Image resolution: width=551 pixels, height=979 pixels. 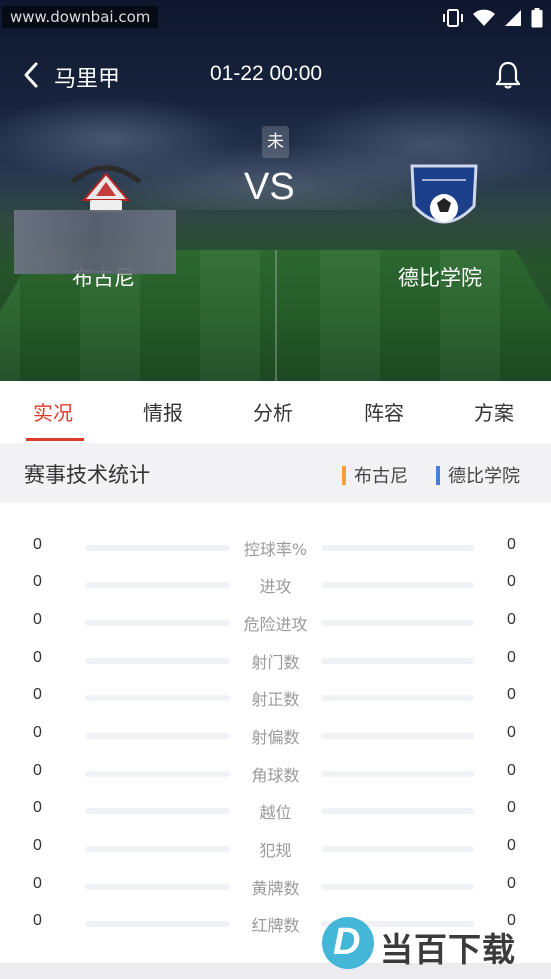 I want to click on back-button, so click(x=33, y=75).